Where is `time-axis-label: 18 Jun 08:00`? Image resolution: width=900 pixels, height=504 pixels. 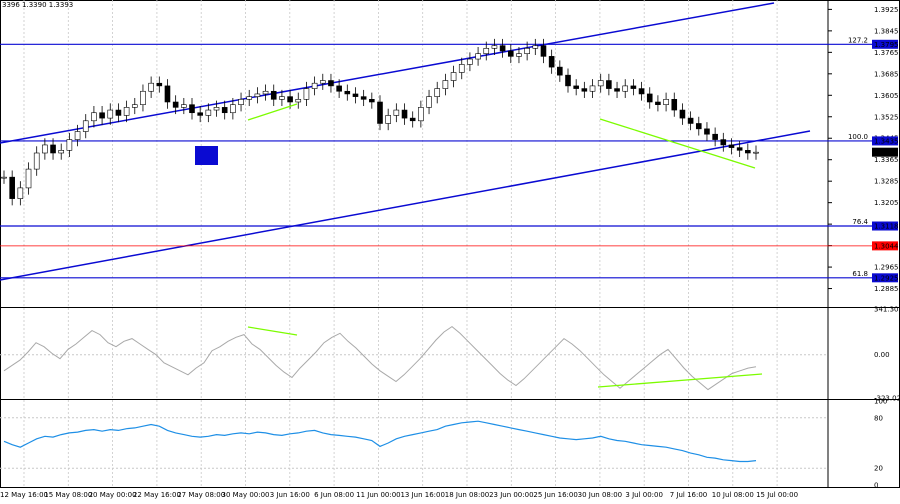 time-axis-label: 18 Jun 08:00 is located at coordinates (467, 495).